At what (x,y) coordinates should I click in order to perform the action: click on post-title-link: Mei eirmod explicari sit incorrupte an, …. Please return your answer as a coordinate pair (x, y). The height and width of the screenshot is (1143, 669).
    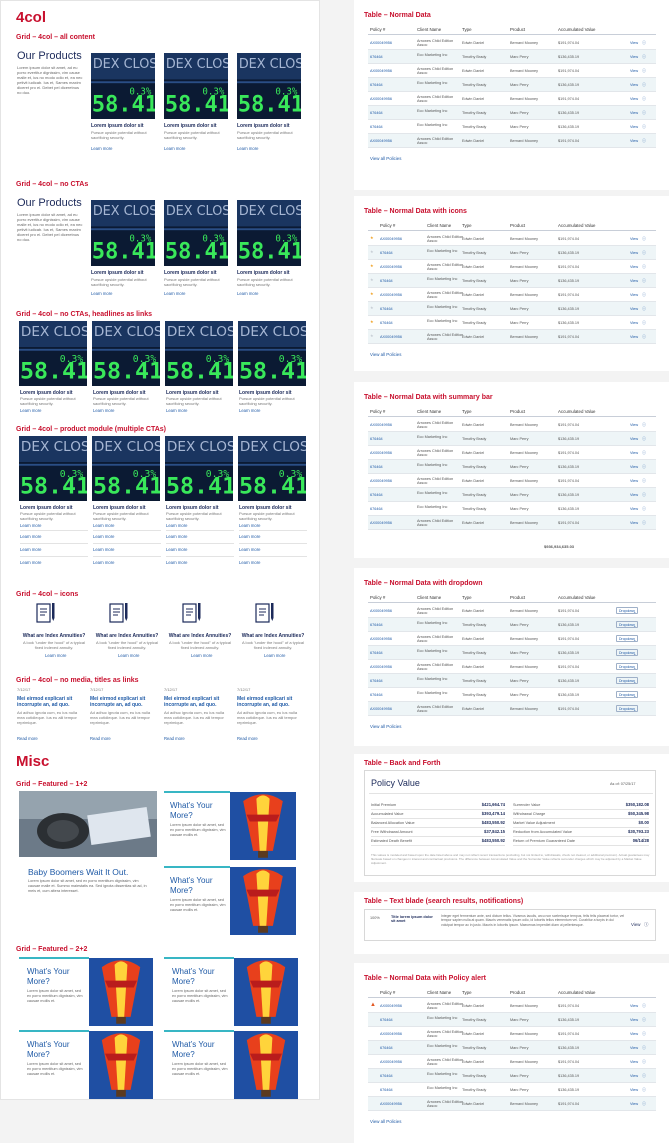
    Looking at the image, I should click on (52, 702).